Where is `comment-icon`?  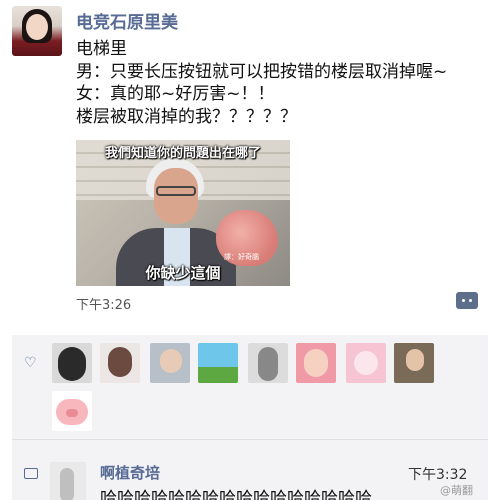
comment-icon is located at coordinates (31, 473).